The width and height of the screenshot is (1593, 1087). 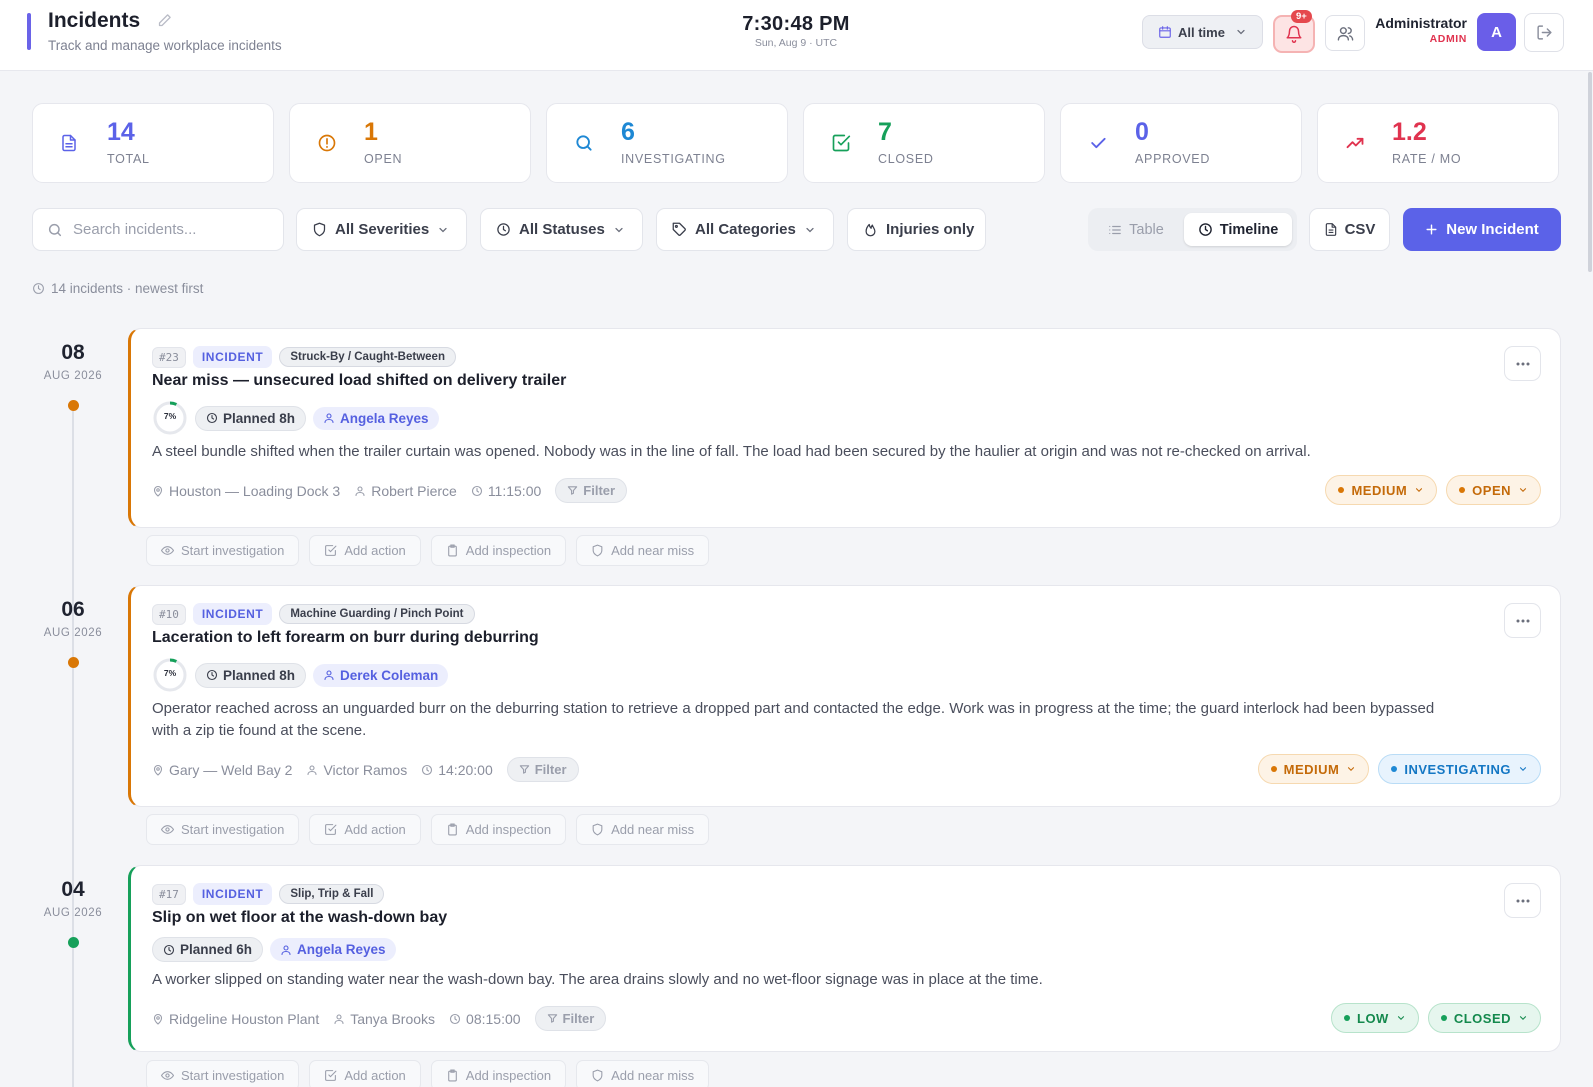 I want to click on logout-button, so click(x=1544, y=32).